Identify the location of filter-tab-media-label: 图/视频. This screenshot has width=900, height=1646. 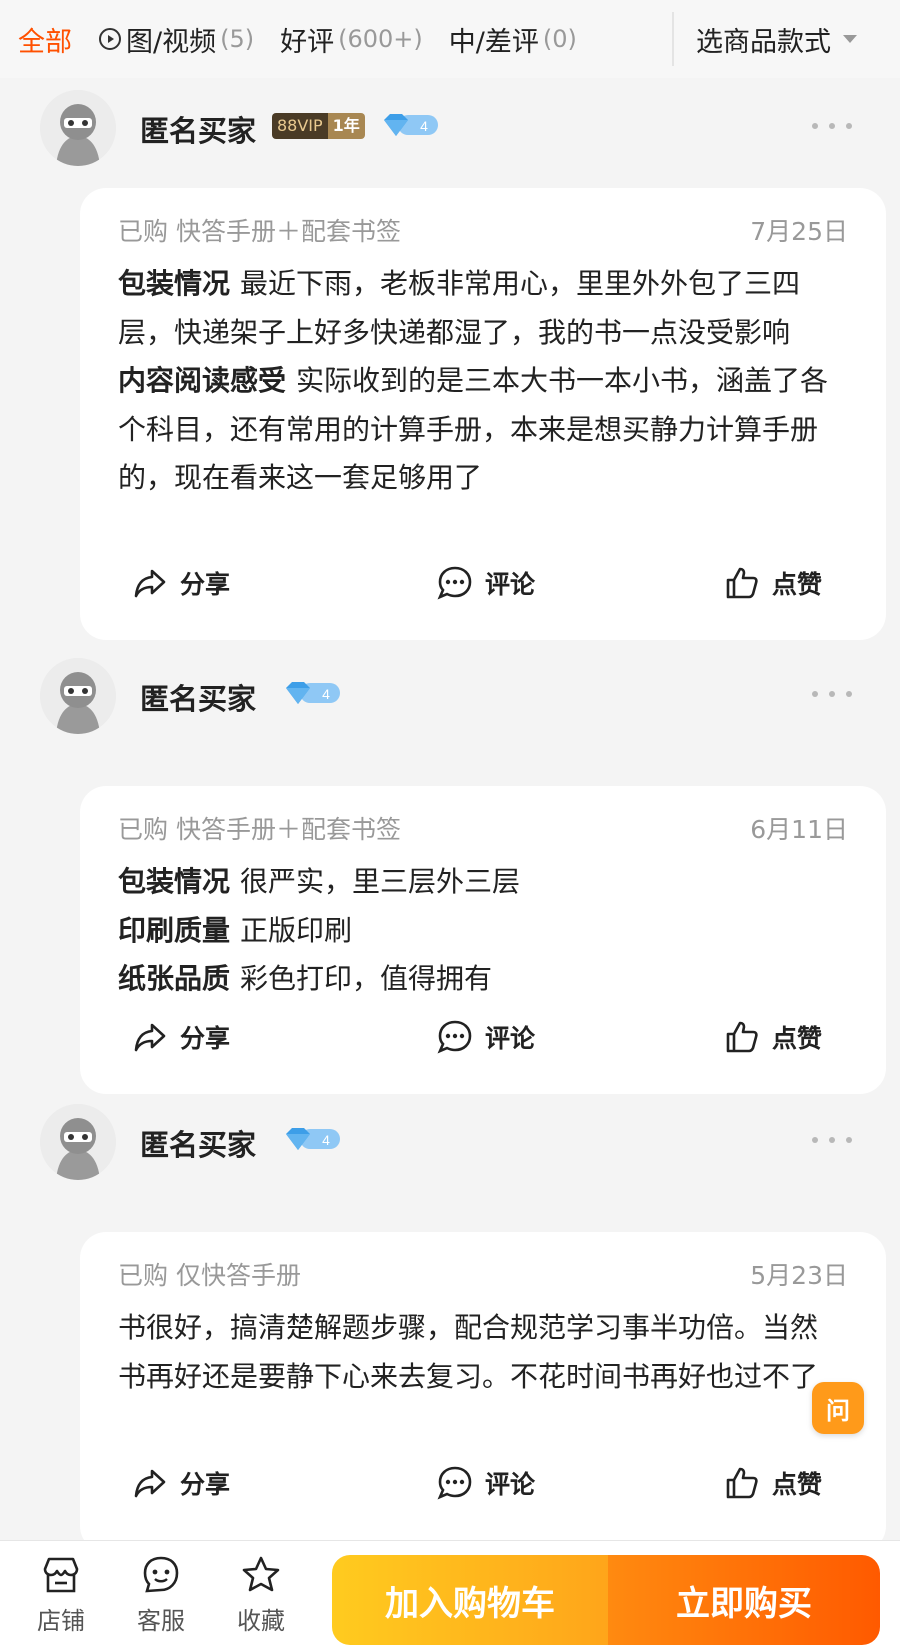
(171, 42).